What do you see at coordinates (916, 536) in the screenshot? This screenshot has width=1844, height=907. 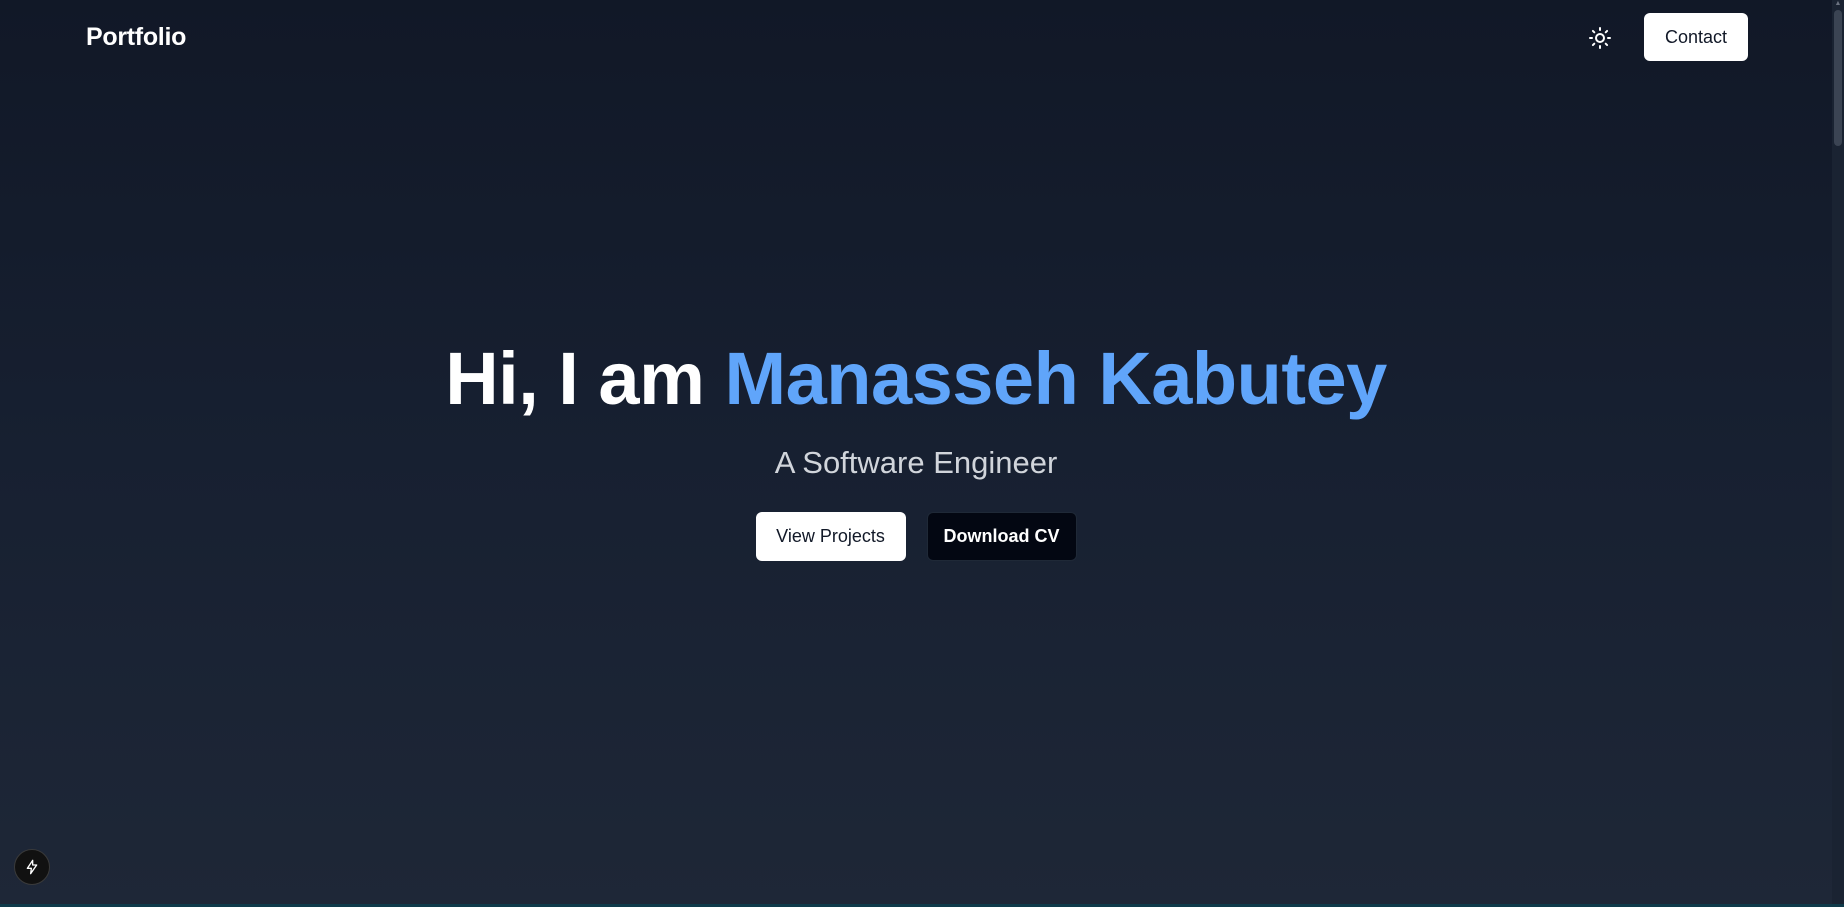 I see `cta-group: View Projects Download CV` at bounding box center [916, 536].